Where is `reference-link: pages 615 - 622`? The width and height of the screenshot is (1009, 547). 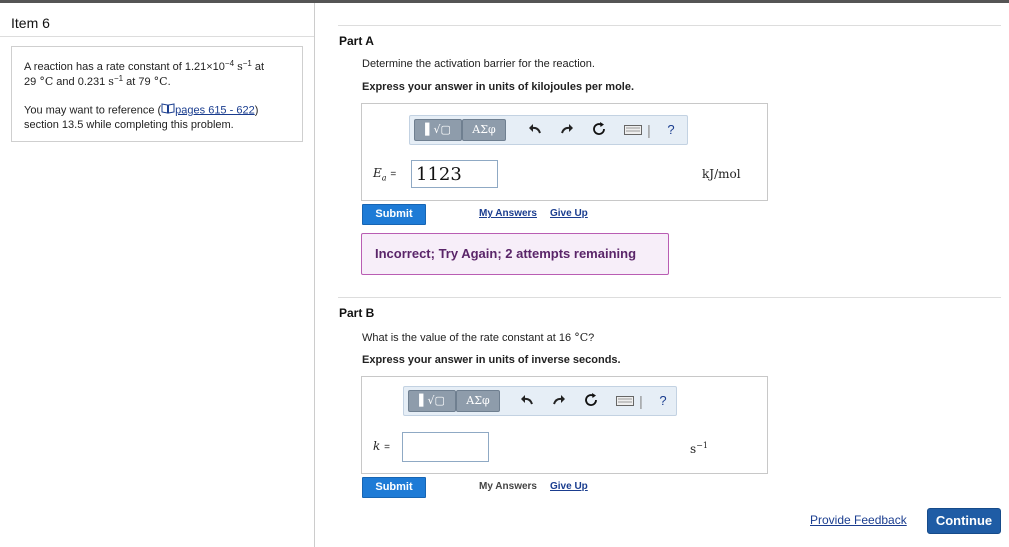 reference-link: pages 615 - 622 is located at coordinates (215, 110).